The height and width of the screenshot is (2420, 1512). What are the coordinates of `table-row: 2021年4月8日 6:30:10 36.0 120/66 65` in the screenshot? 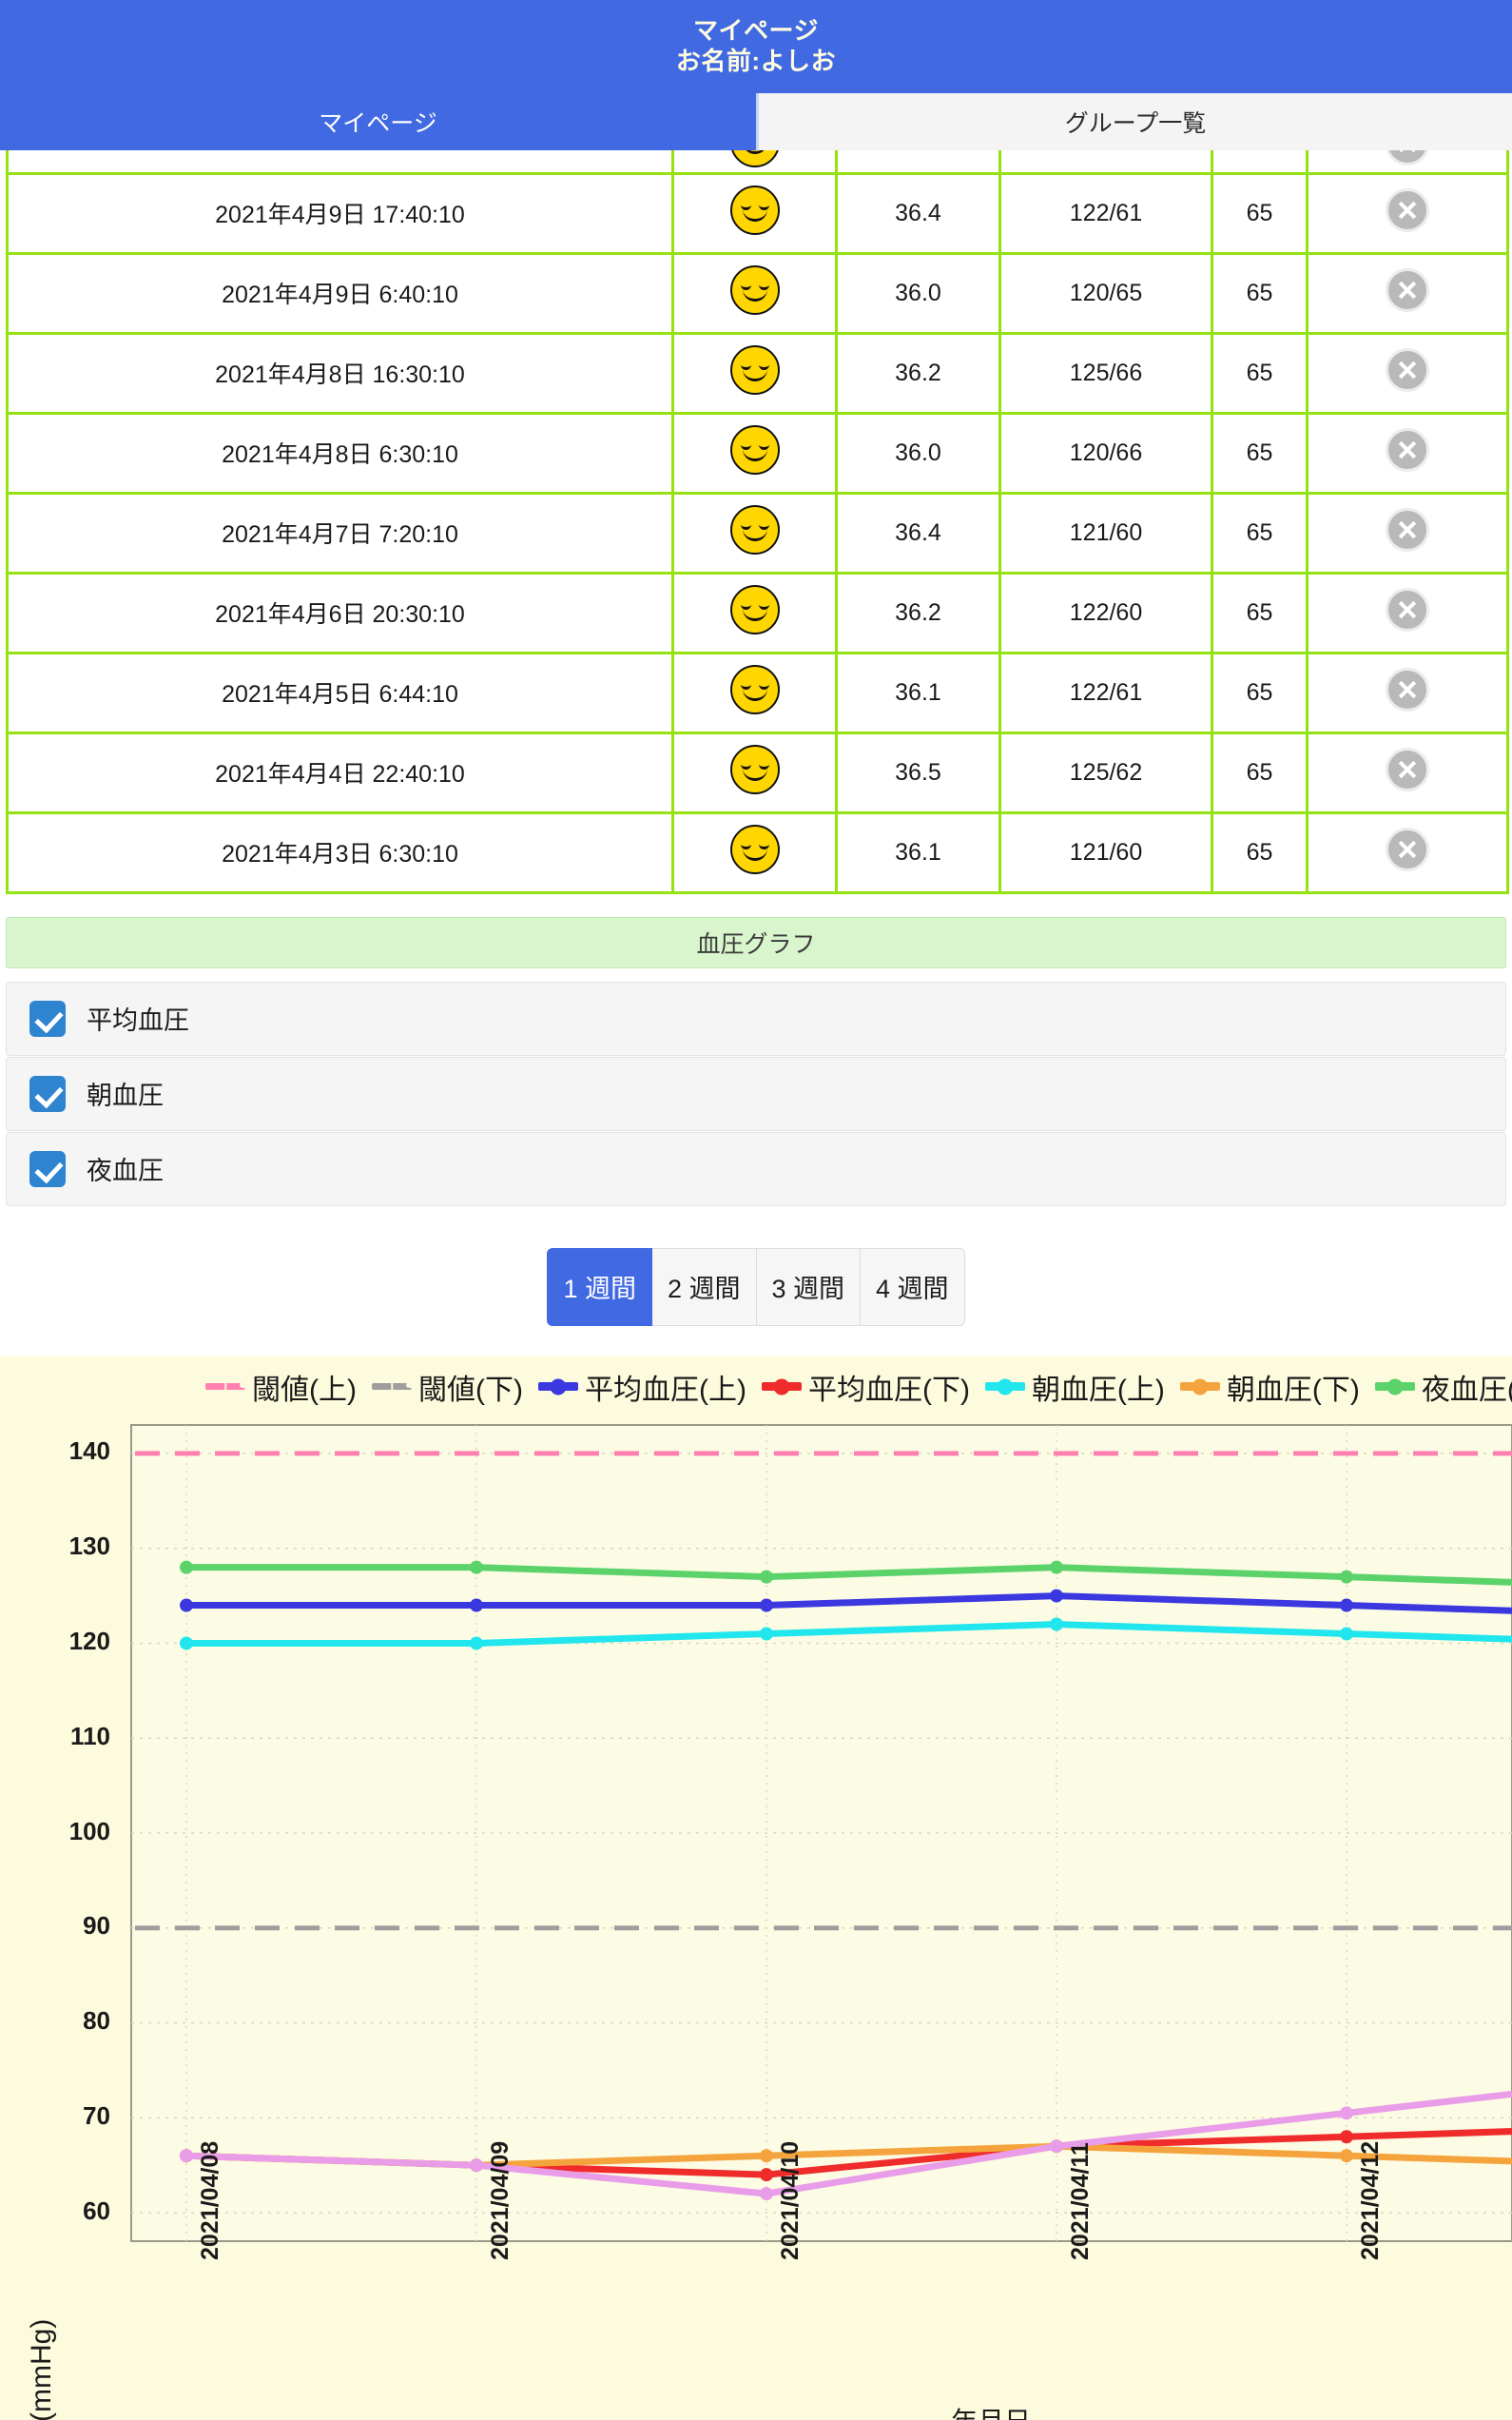 It's located at (757, 453).